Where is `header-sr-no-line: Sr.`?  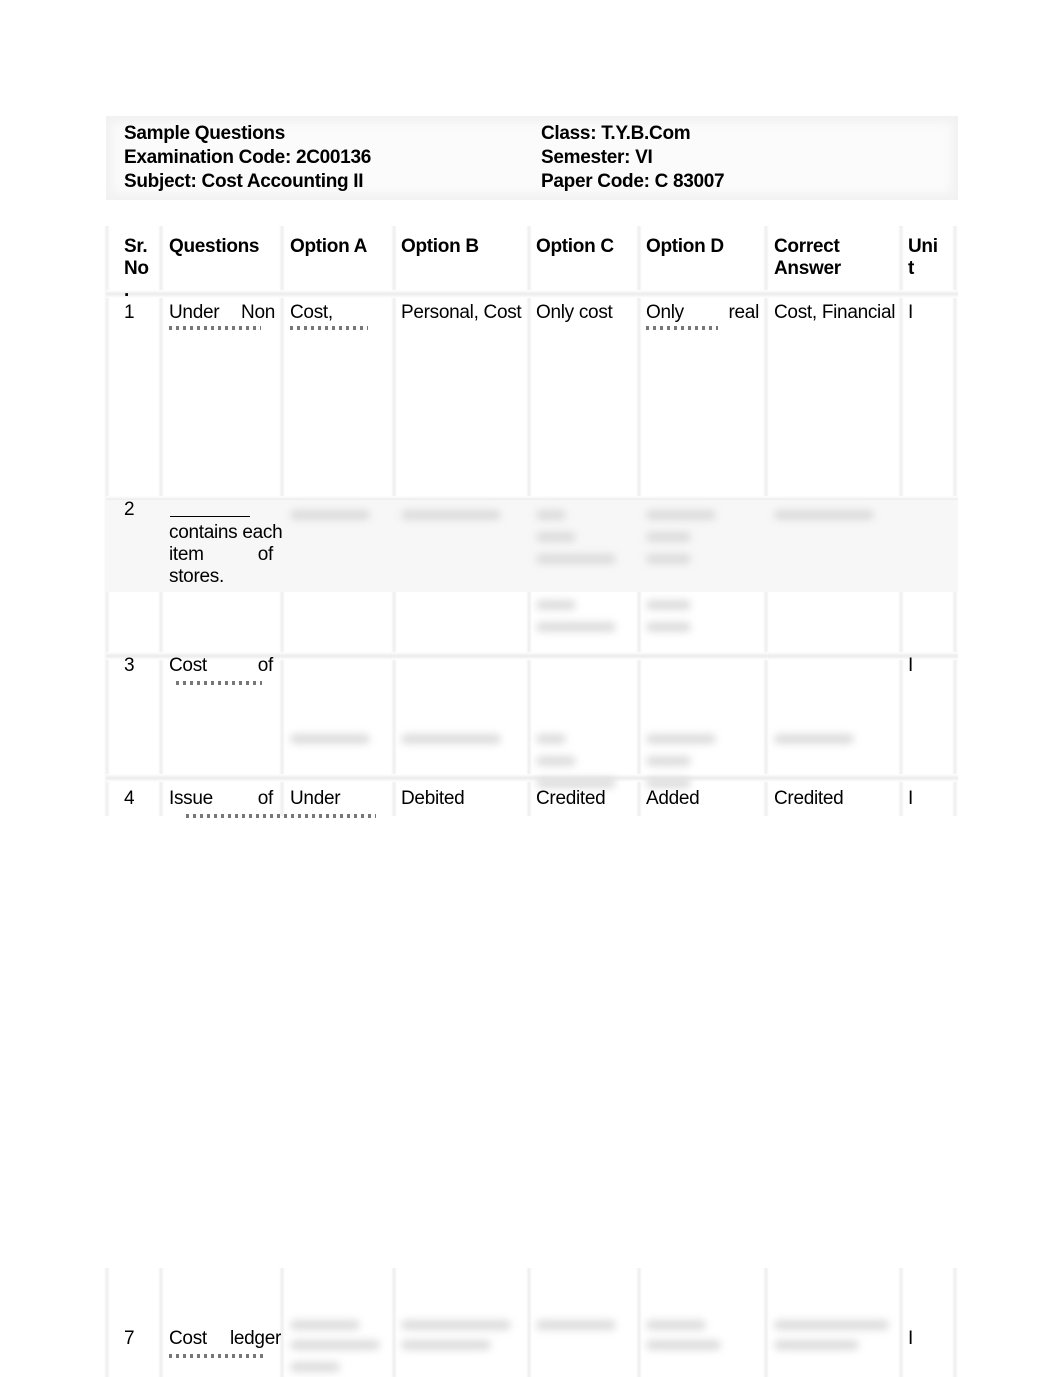 header-sr-no-line: Sr. is located at coordinates (136, 246).